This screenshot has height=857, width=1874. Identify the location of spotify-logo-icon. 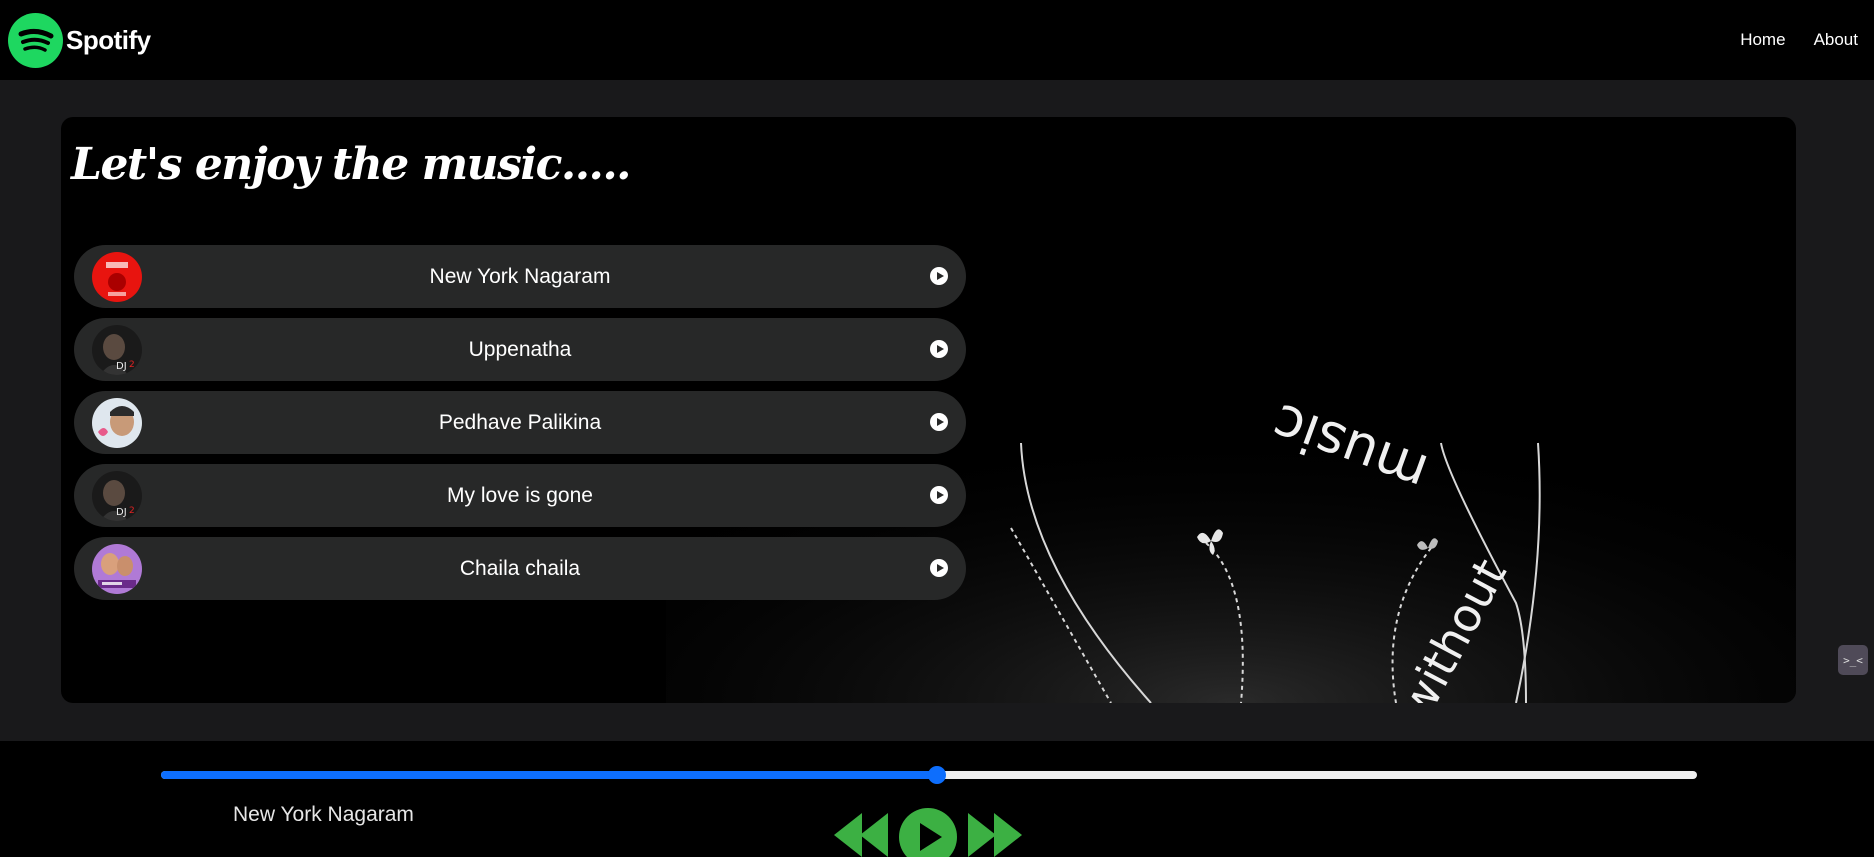
(35, 40).